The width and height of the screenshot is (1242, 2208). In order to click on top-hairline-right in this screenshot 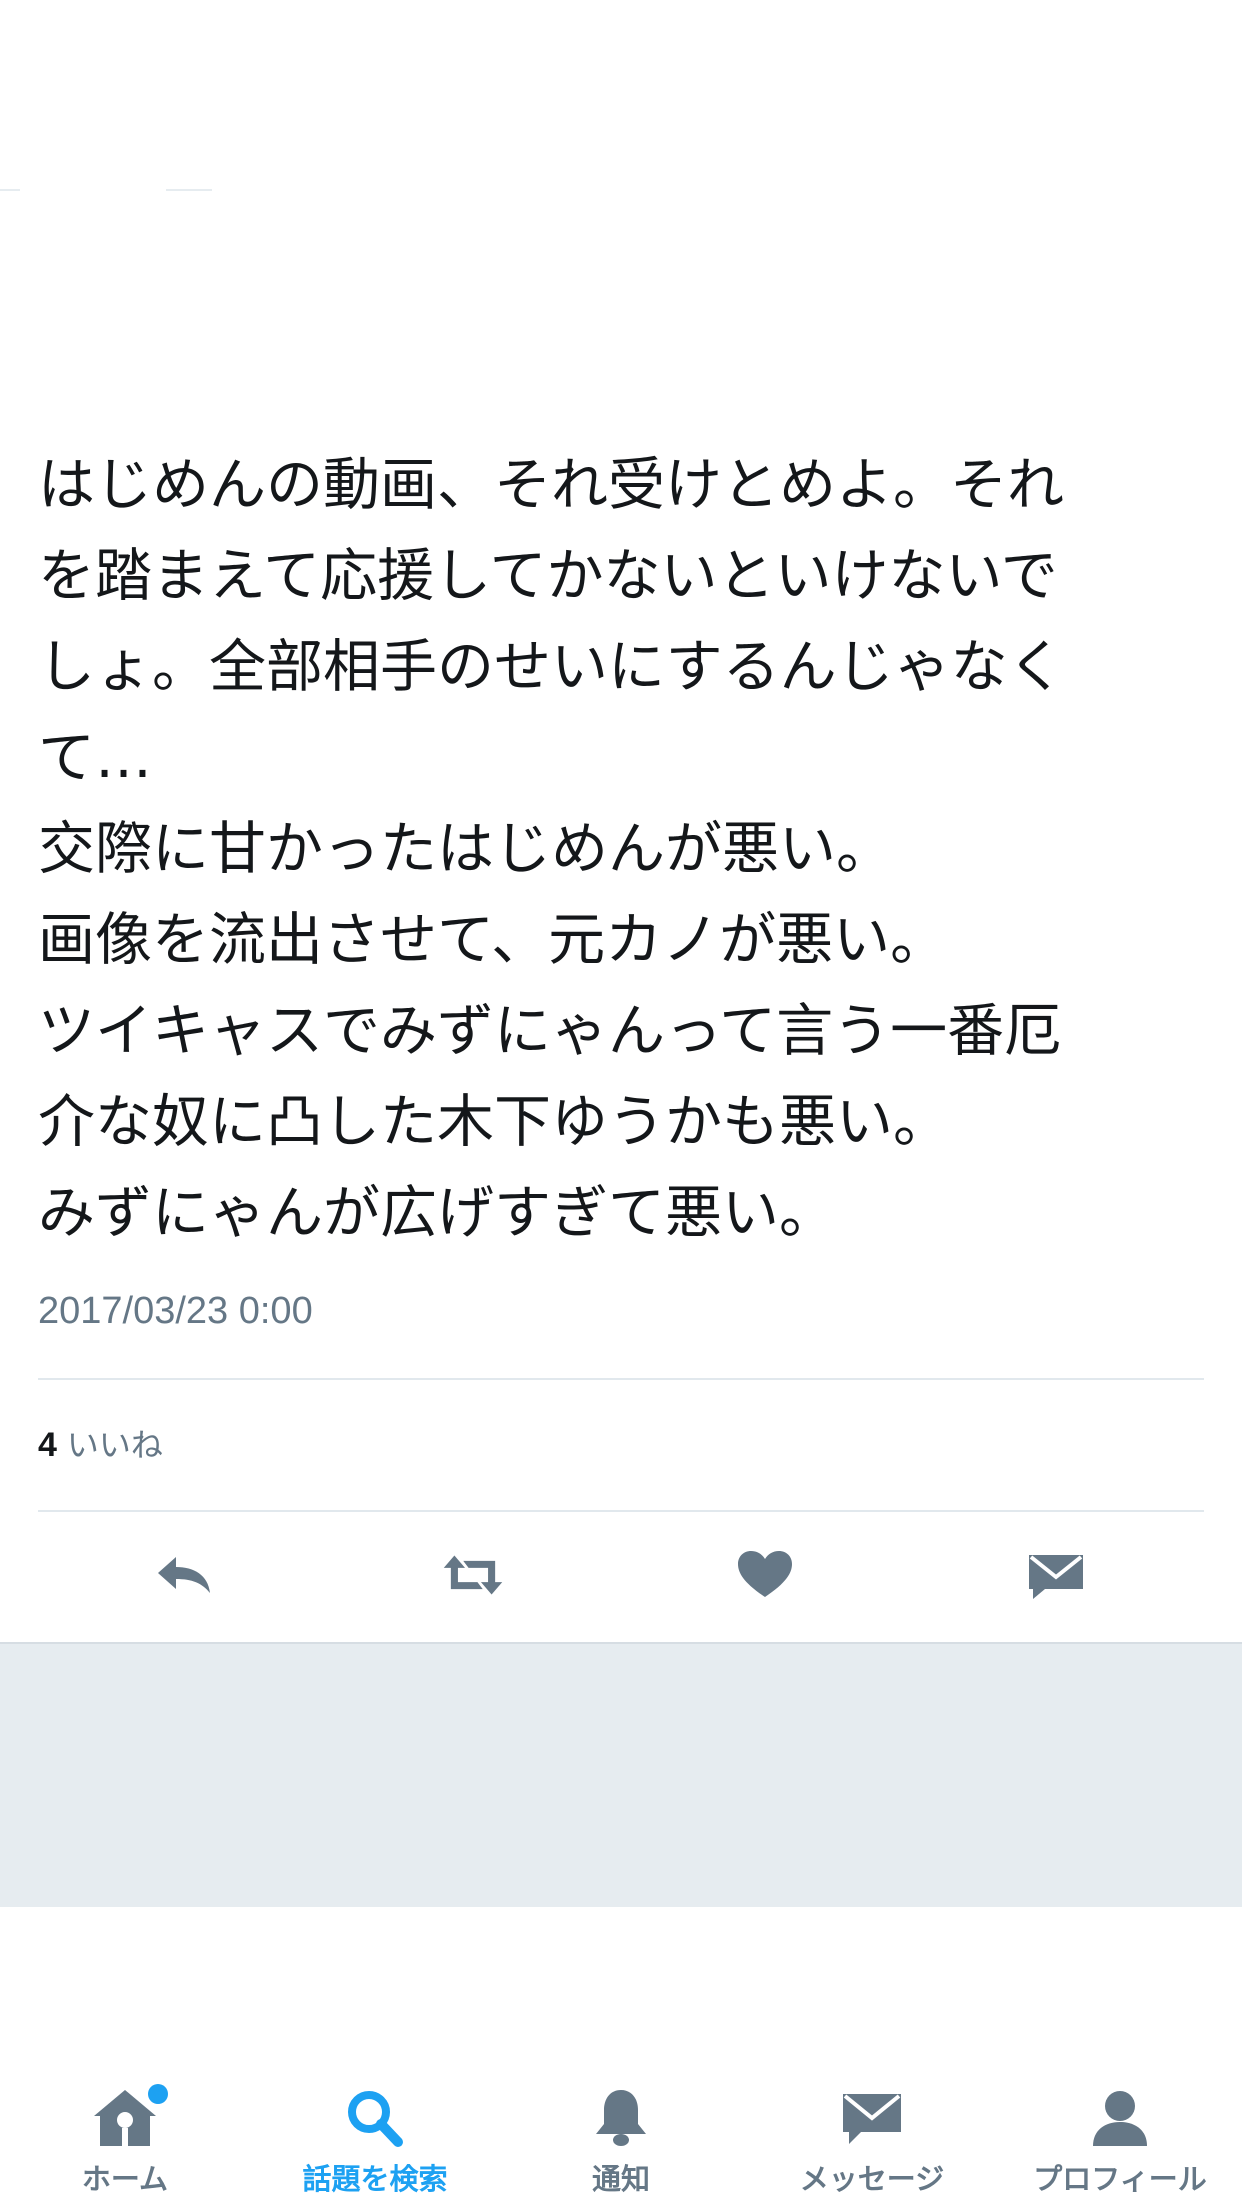, I will do `click(189, 190)`.